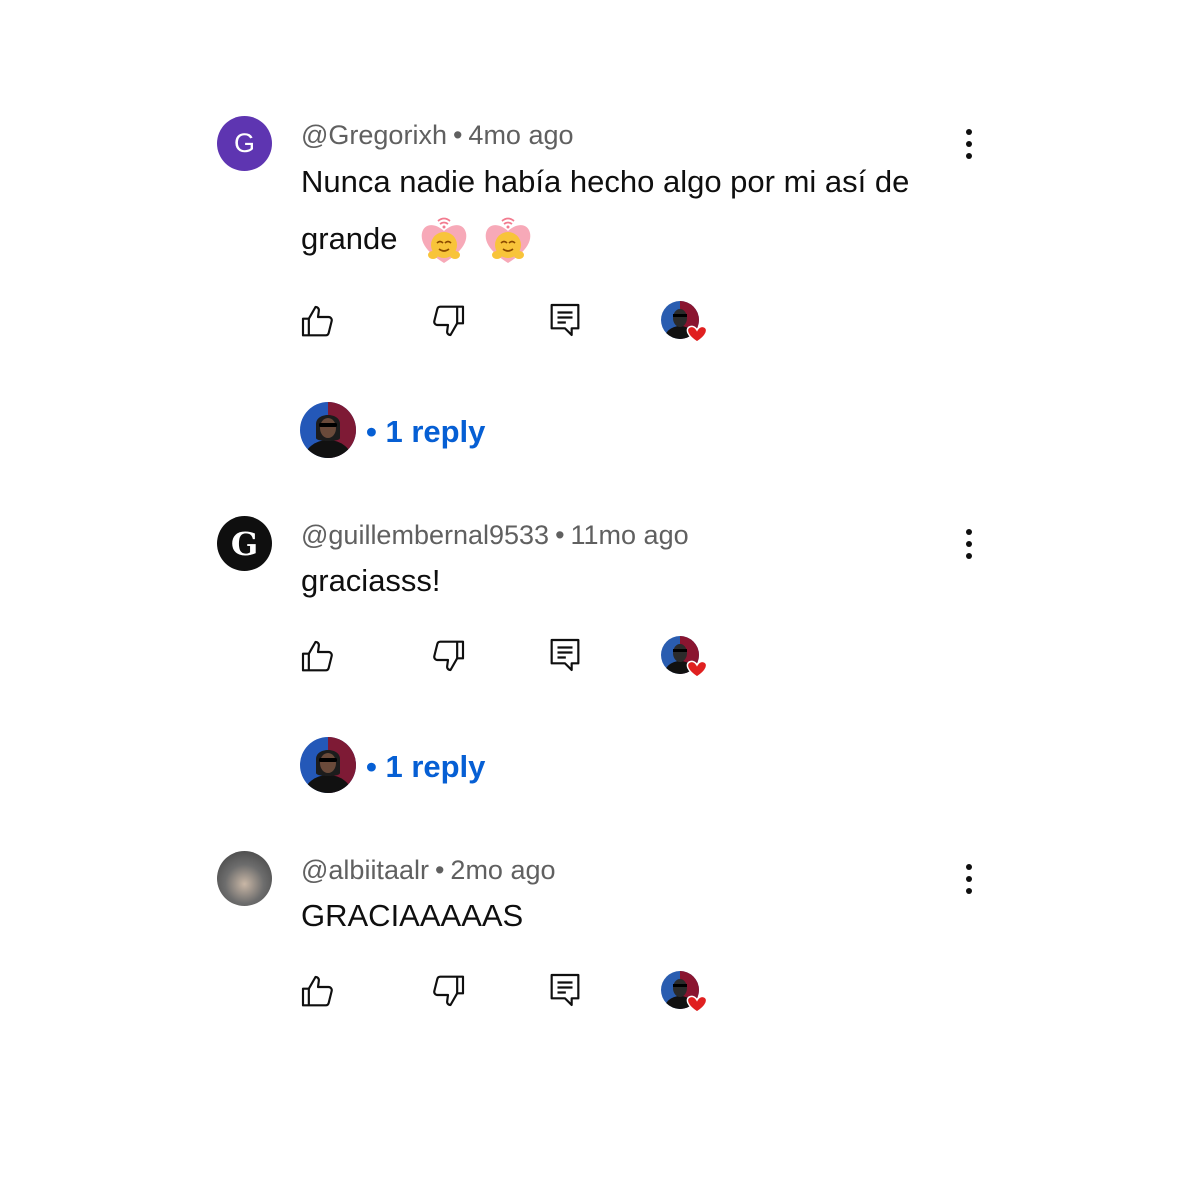 The image size is (1200, 1200). What do you see at coordinates (244, 878) in the screenshot?
I see `avatar` at bounding box center [244, 878].